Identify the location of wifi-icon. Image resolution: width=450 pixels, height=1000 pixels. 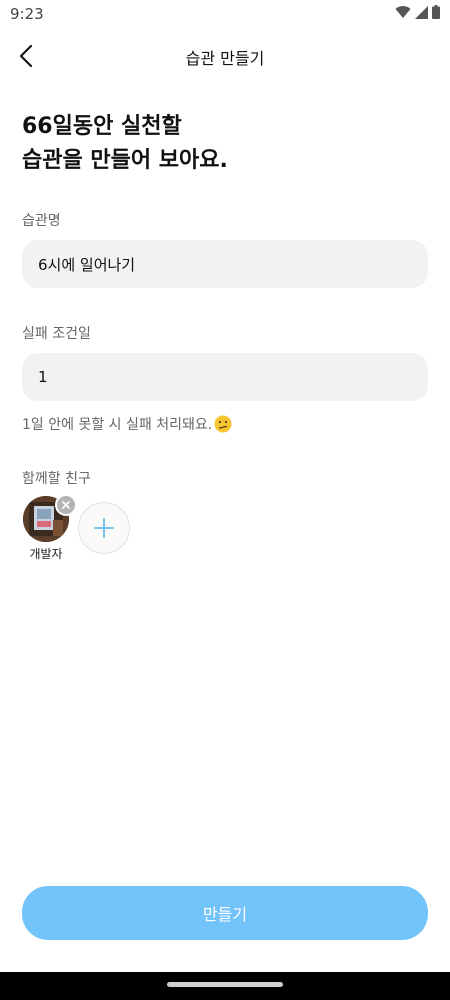
(403, 12).